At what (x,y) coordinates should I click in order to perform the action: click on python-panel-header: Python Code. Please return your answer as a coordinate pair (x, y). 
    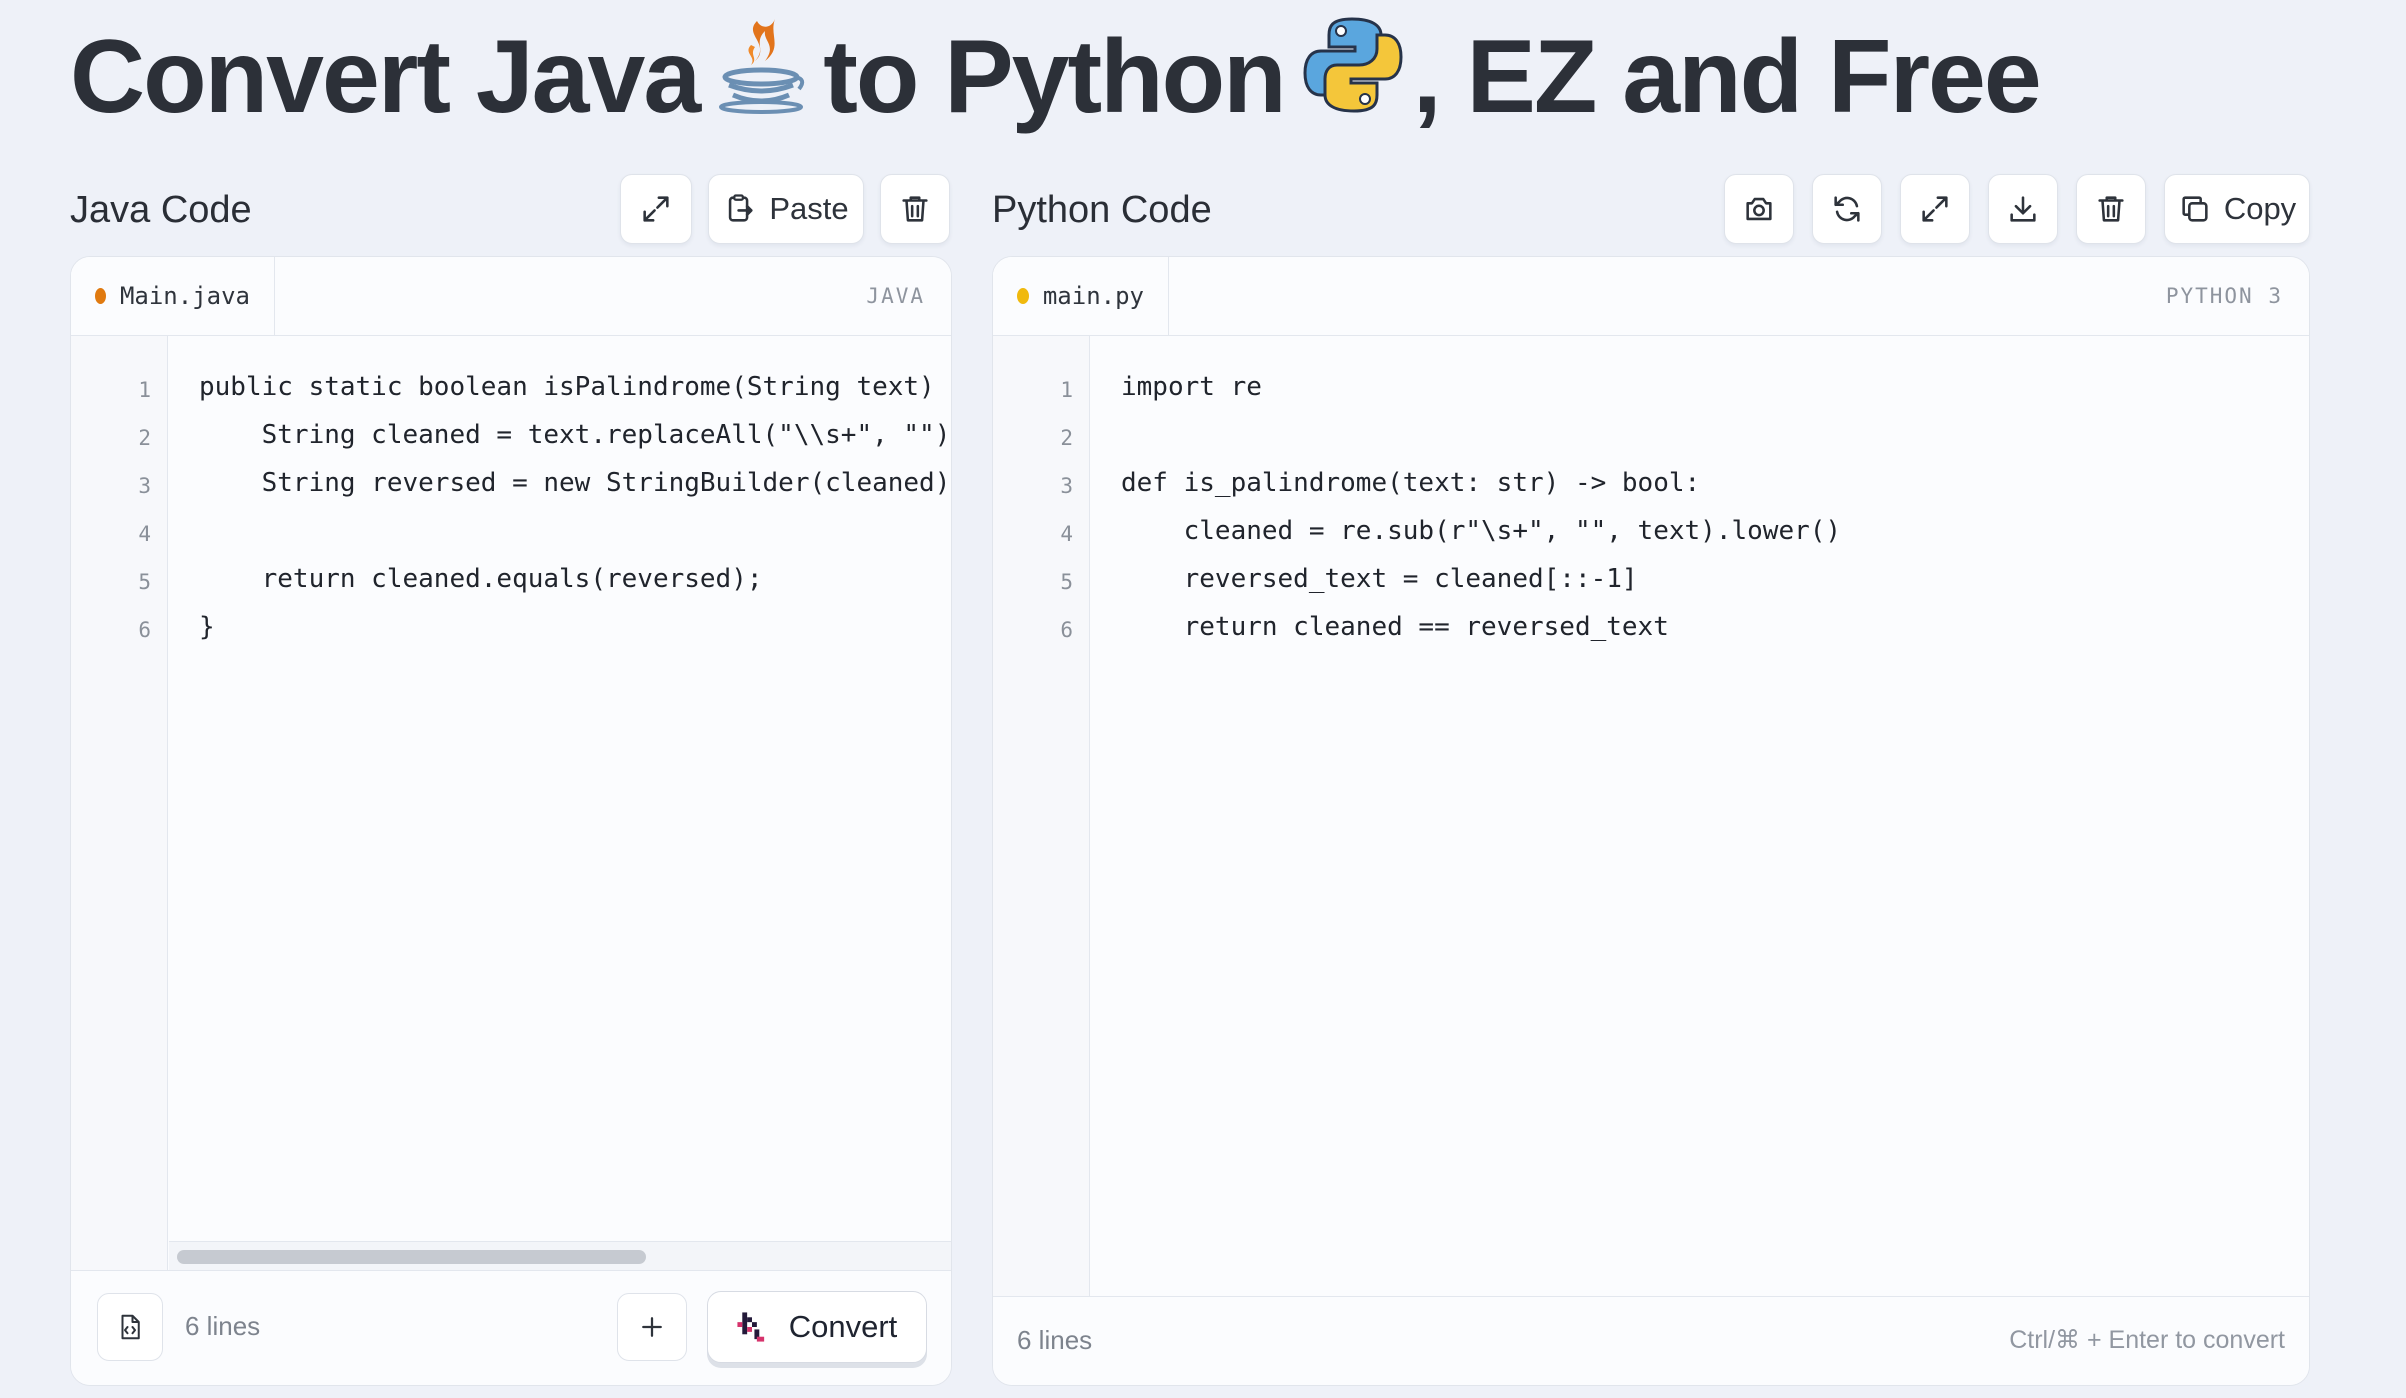
    Looking at the image, I should click on (1102, 210).